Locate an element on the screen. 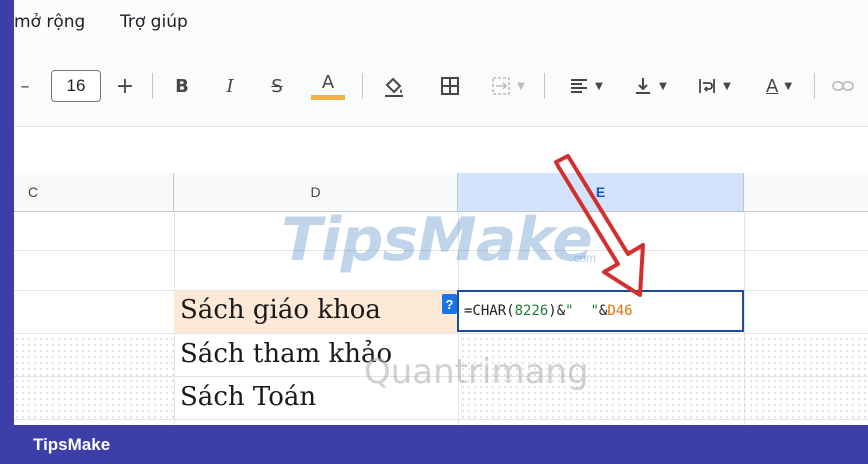  strikethrough-button: S is located at coordinates (277, 86).